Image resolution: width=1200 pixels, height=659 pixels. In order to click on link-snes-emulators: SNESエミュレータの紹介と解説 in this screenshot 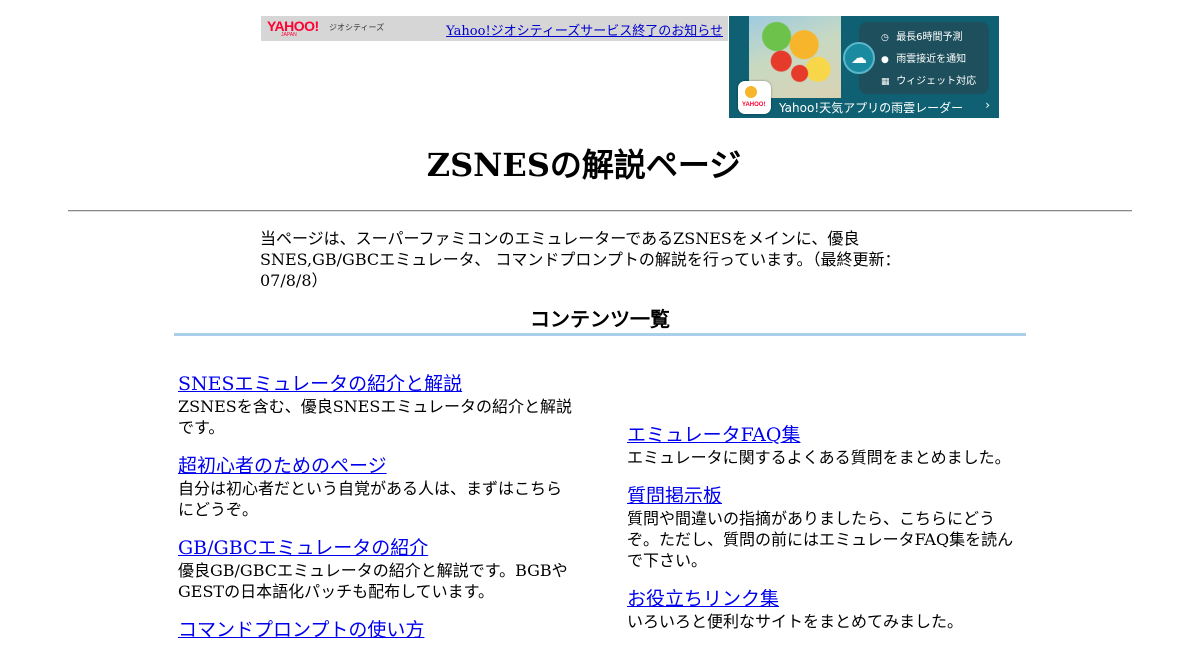, I will do `click(375, 384)`.